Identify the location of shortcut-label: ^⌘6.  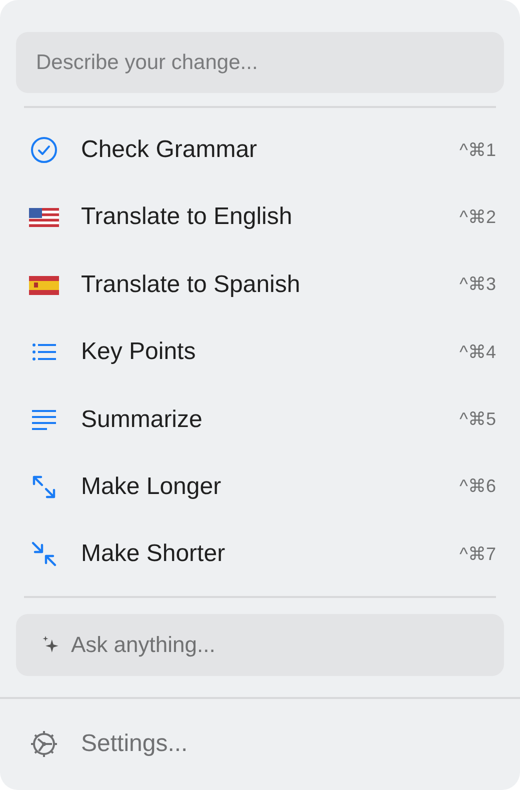
(478, 486).